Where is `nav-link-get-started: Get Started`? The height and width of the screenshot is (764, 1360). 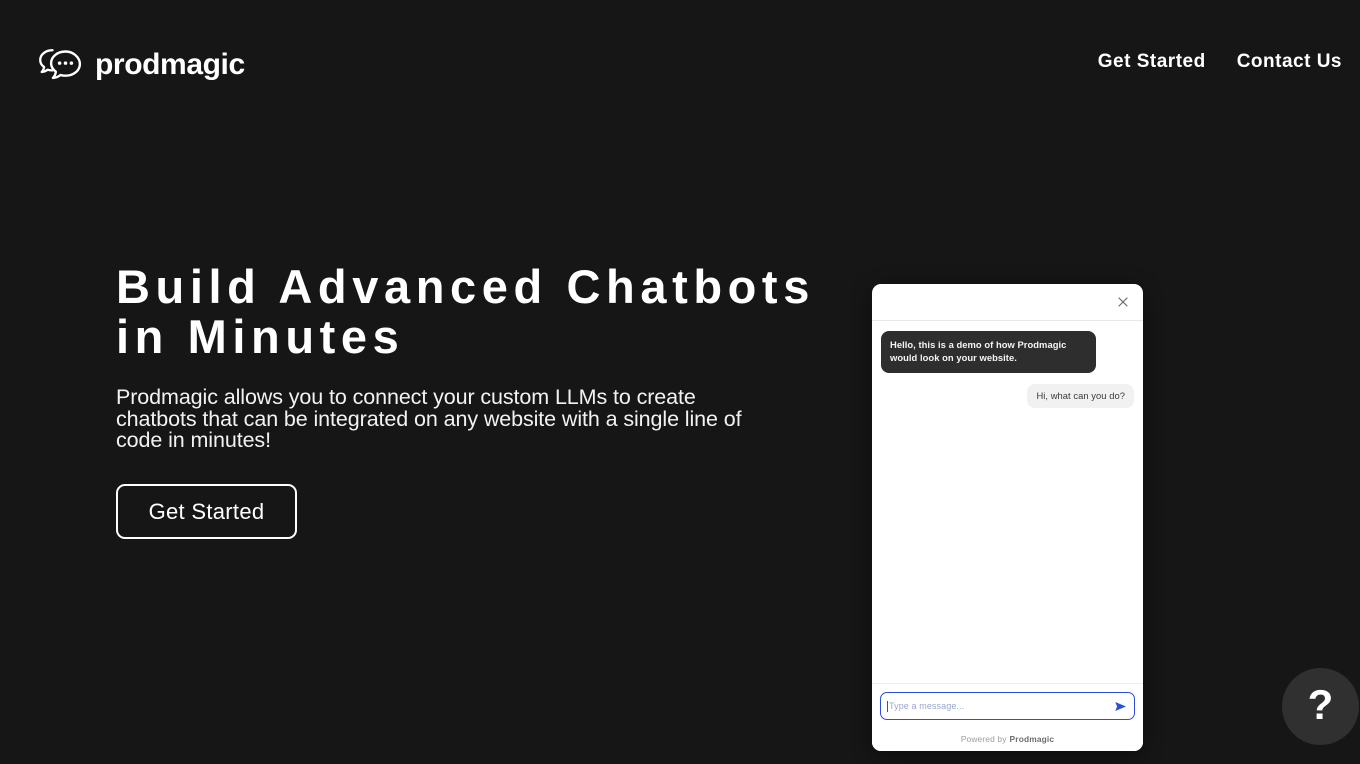
nav-link-get-started: Get Started is located at coordinates (1152, 62).